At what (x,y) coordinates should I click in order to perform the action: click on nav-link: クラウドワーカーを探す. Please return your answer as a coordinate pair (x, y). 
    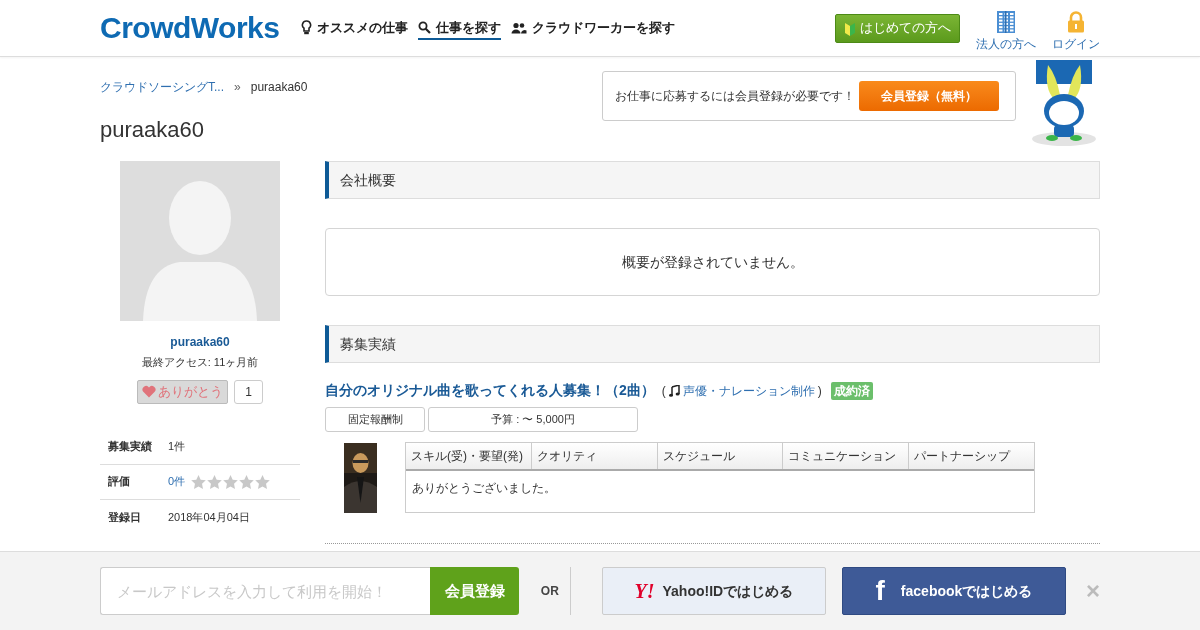
    Looking at the image, I should click on (593, 29).